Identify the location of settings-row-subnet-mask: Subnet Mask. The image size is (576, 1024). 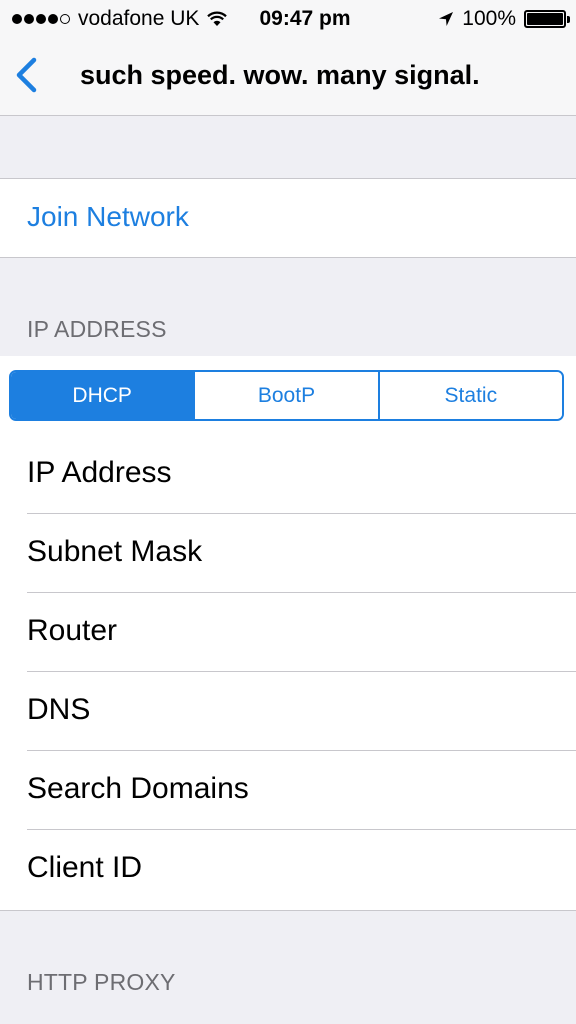
(288, 553).